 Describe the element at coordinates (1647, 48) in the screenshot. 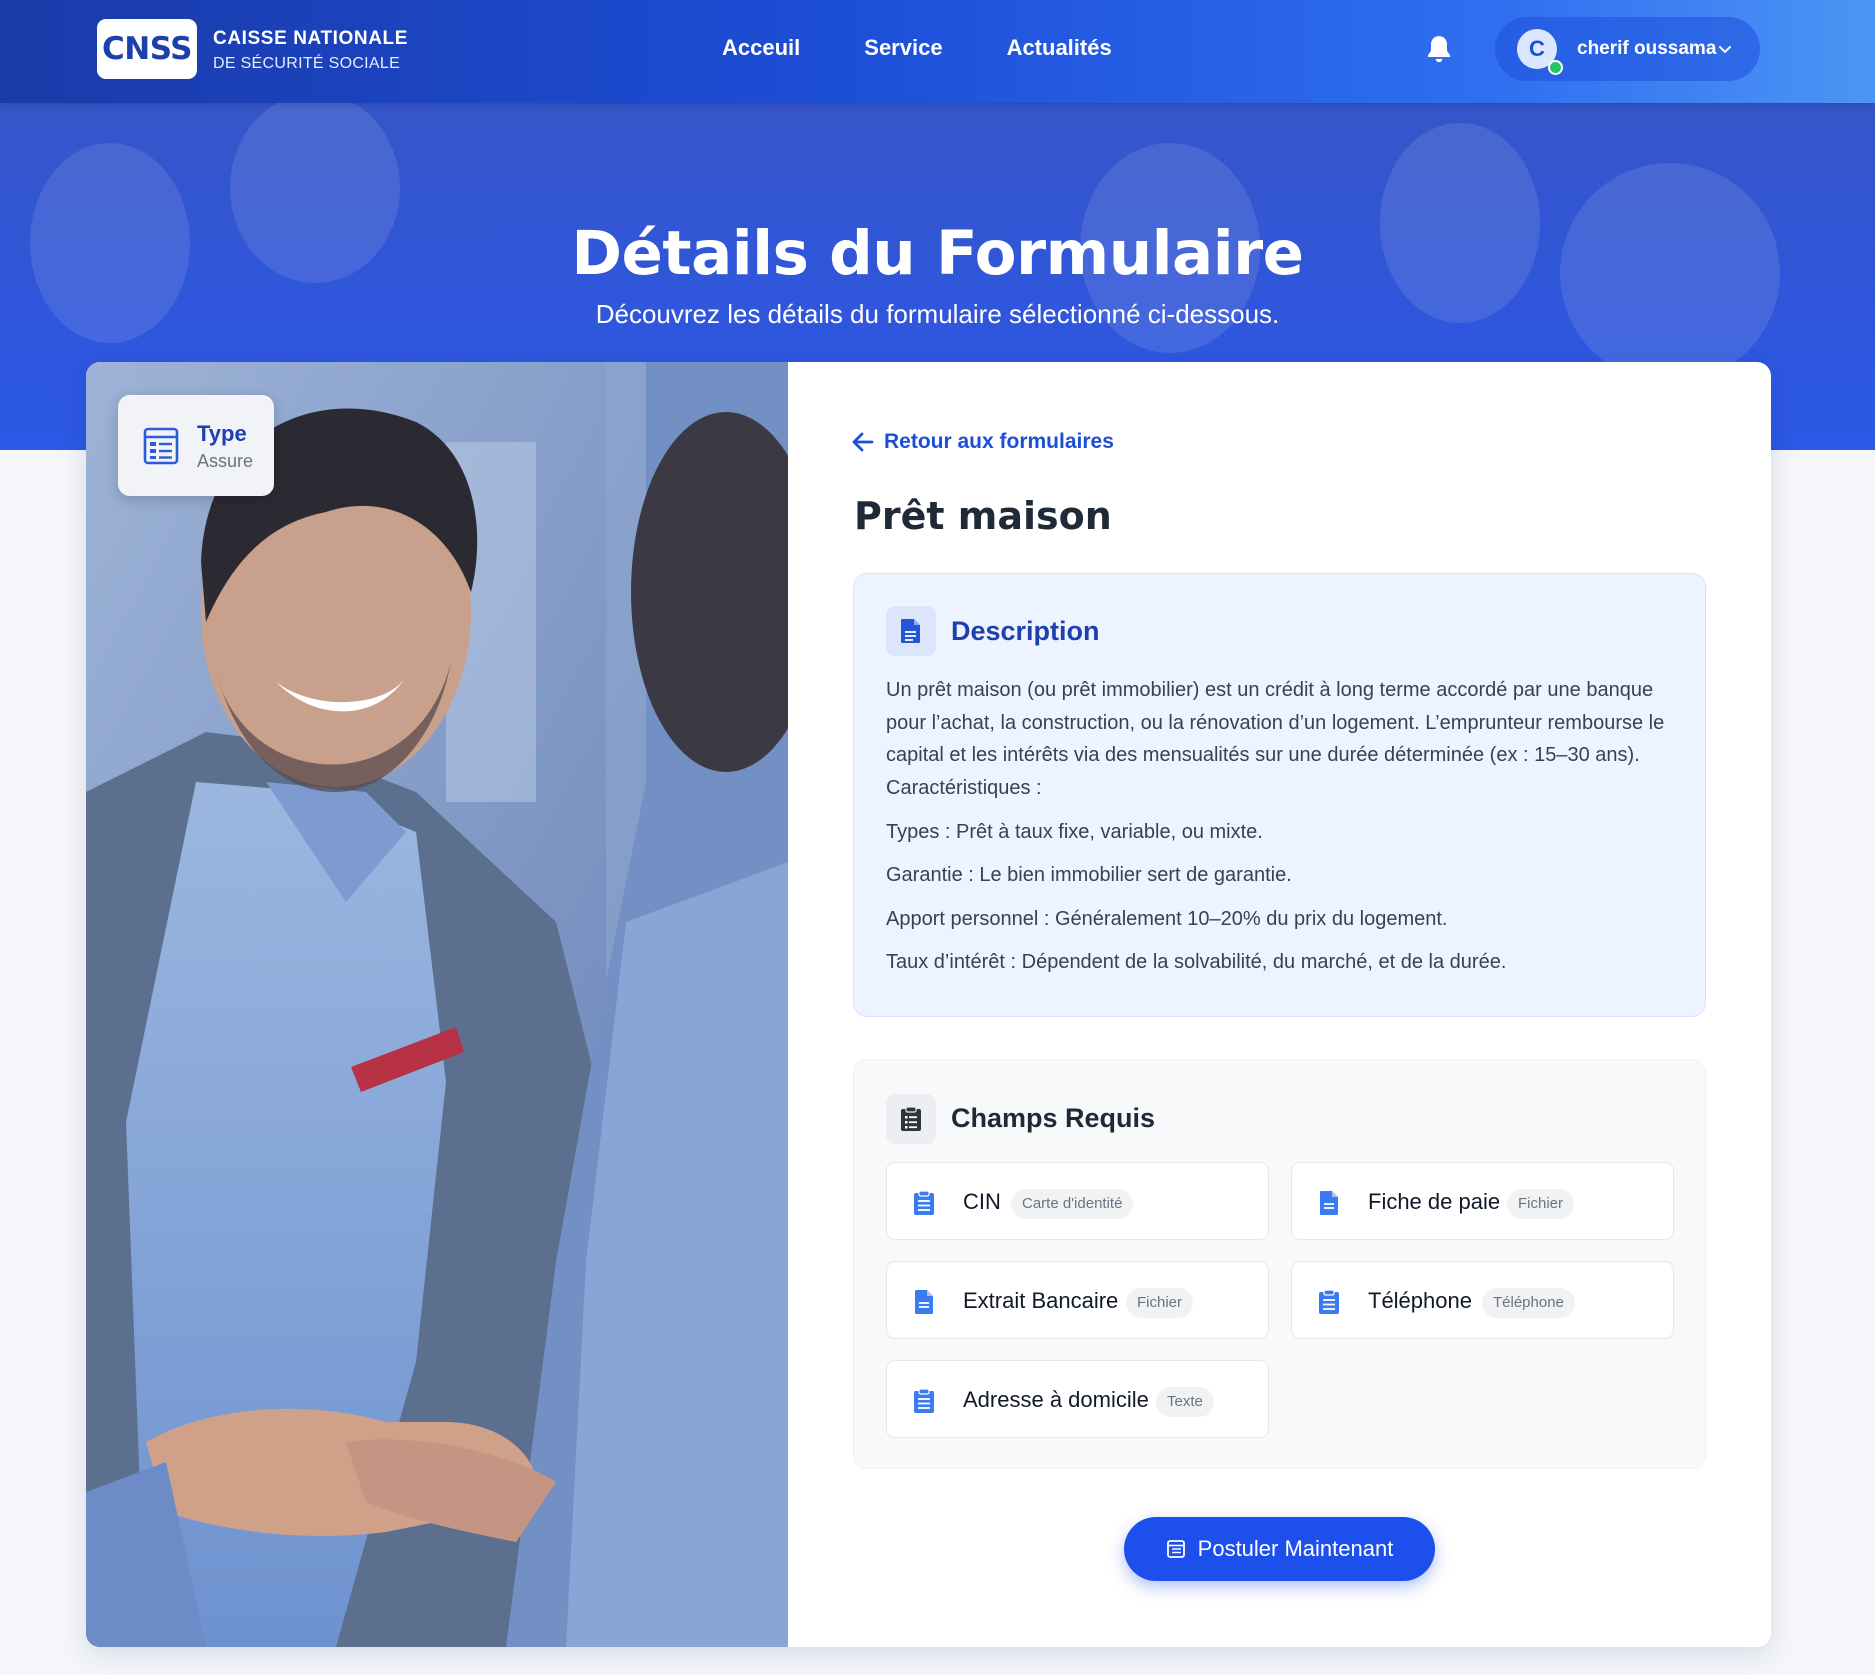

I see `user-name: cherif oussama` at that location.